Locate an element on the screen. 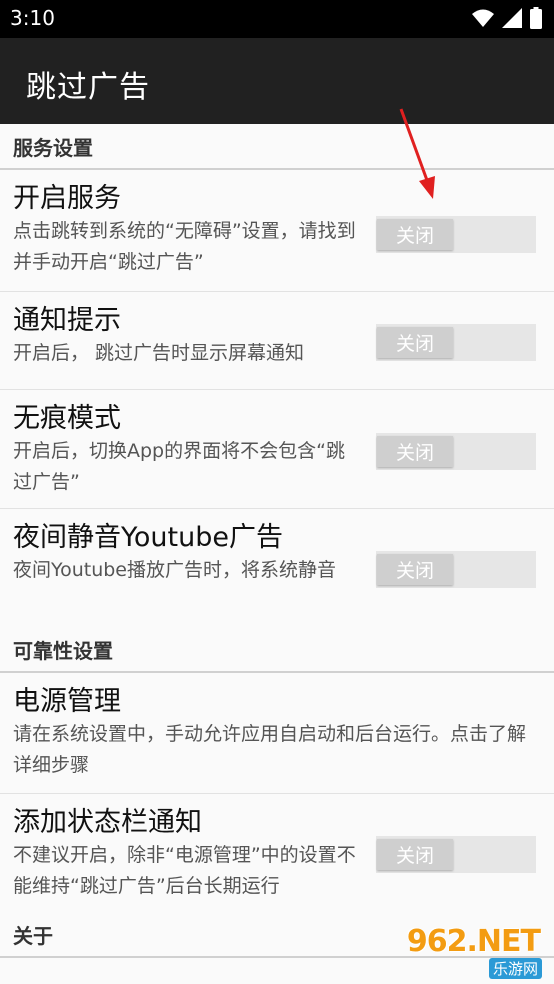 This screenshot has height=984, width=554. watermark-brand: 962.NET is located at coordinates (473, 941).